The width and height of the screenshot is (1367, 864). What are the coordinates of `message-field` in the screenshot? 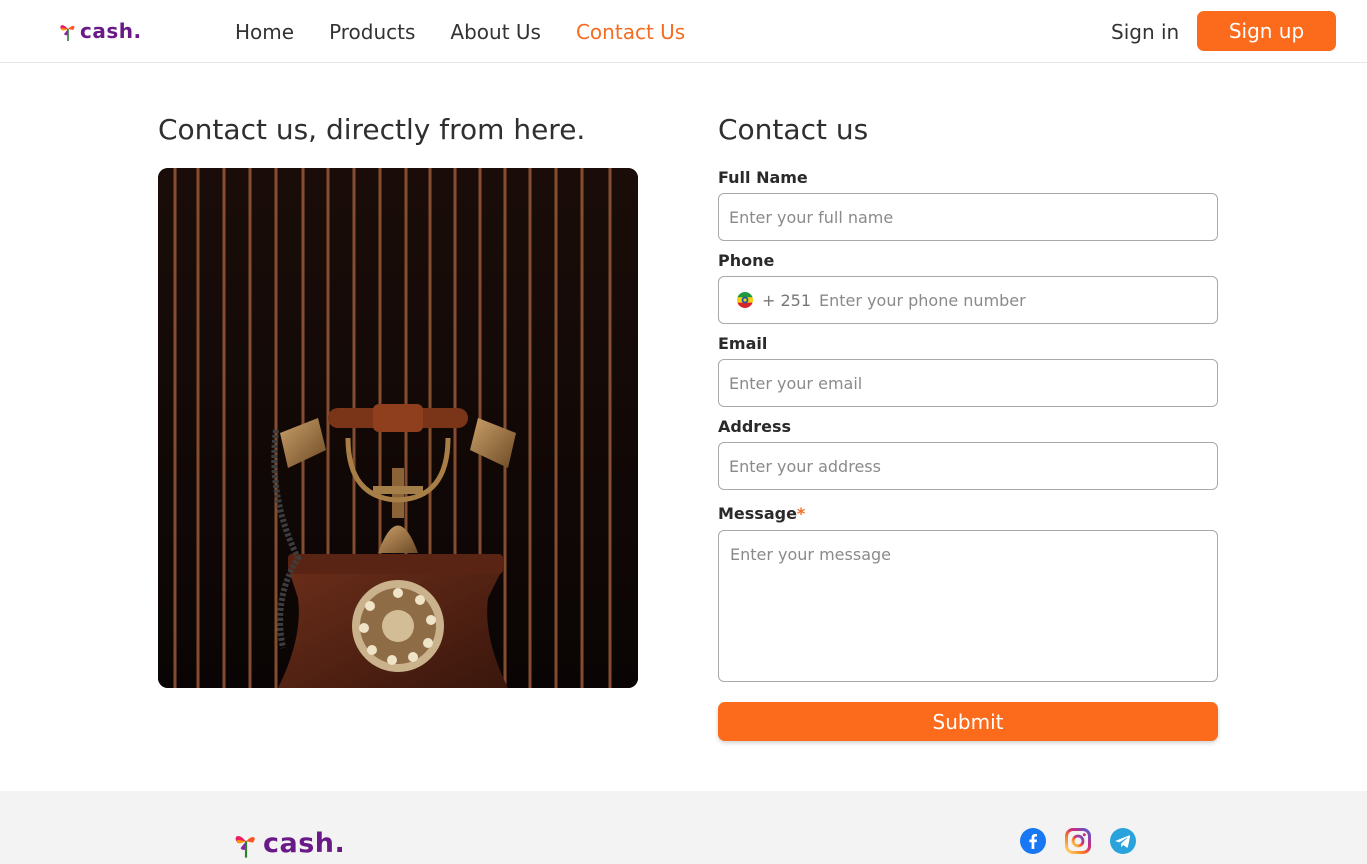 It's located at (968, 606).